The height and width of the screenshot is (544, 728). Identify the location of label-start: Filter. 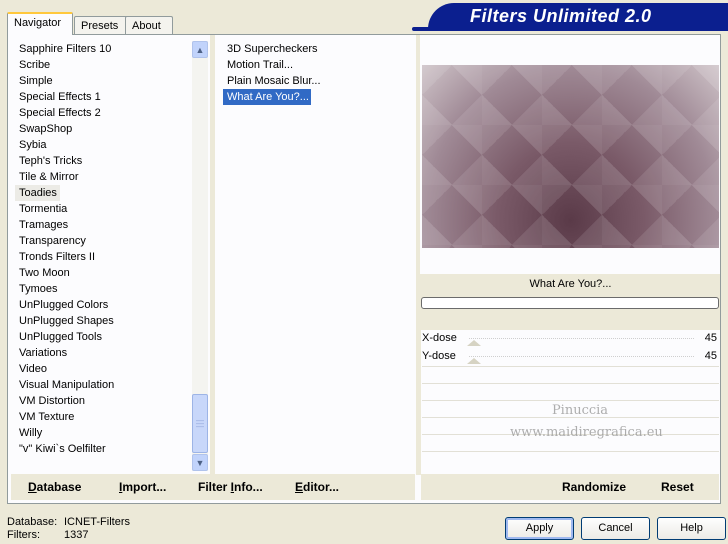
(214, 487).